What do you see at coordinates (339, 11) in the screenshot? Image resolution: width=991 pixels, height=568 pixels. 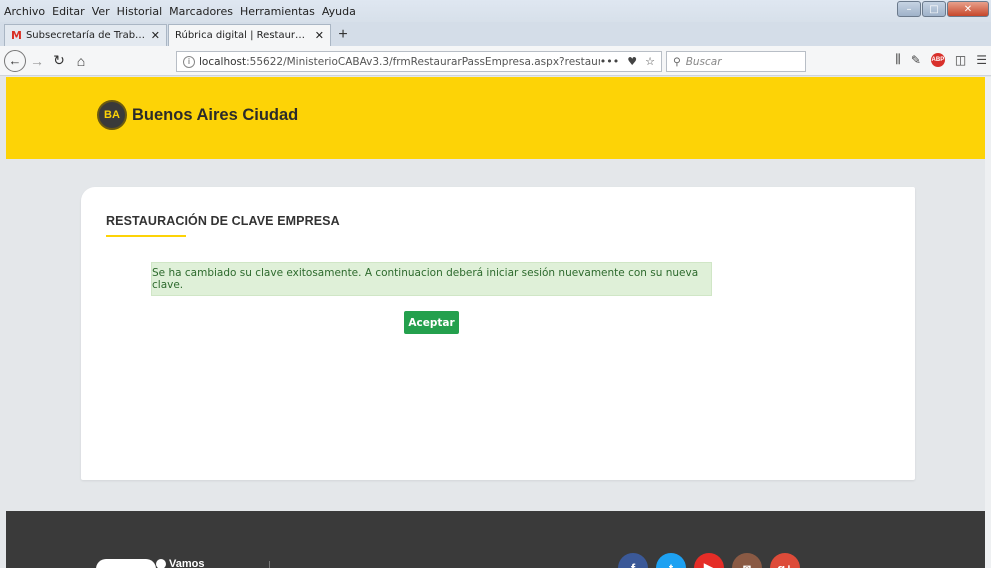 I see `menu-ayuda: Ayuda` at bounding box center [339, 11].